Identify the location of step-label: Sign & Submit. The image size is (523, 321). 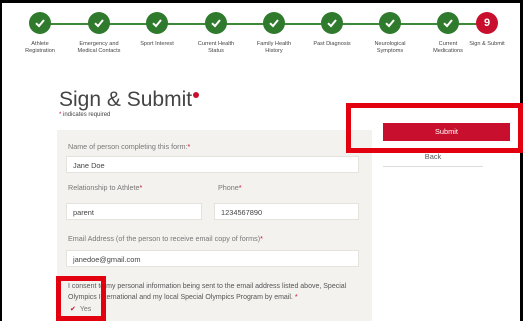
(487, 44).